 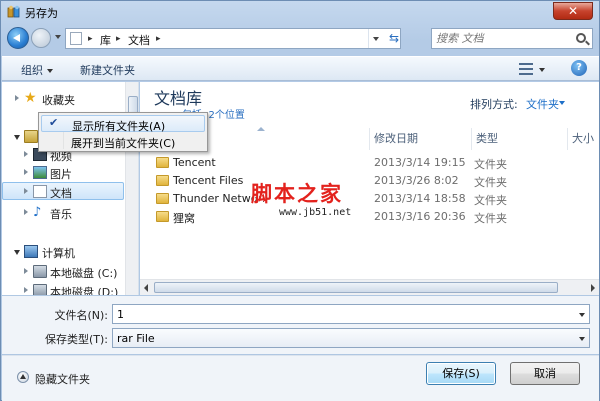 I want to click on nav-item-computer: 计算机, so click(x=63, y=252).